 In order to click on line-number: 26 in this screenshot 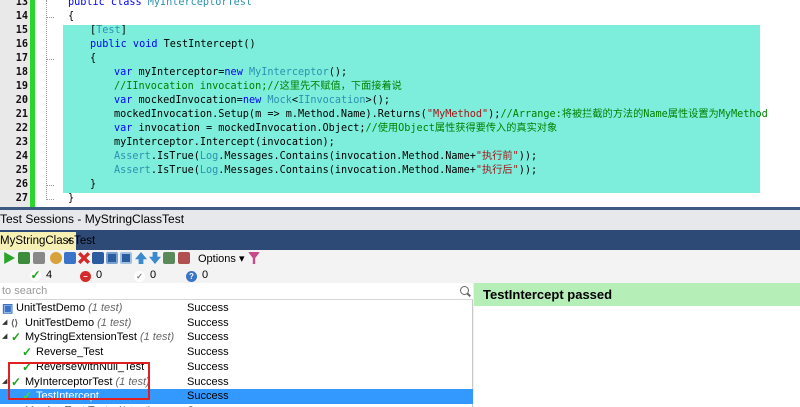, I will do `click(21, 184)`.